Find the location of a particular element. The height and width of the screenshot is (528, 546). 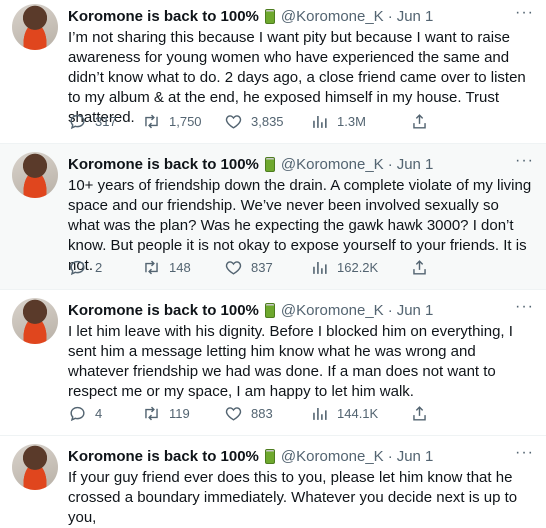

views-button: 1.3M is located at coordinates (360, 121).